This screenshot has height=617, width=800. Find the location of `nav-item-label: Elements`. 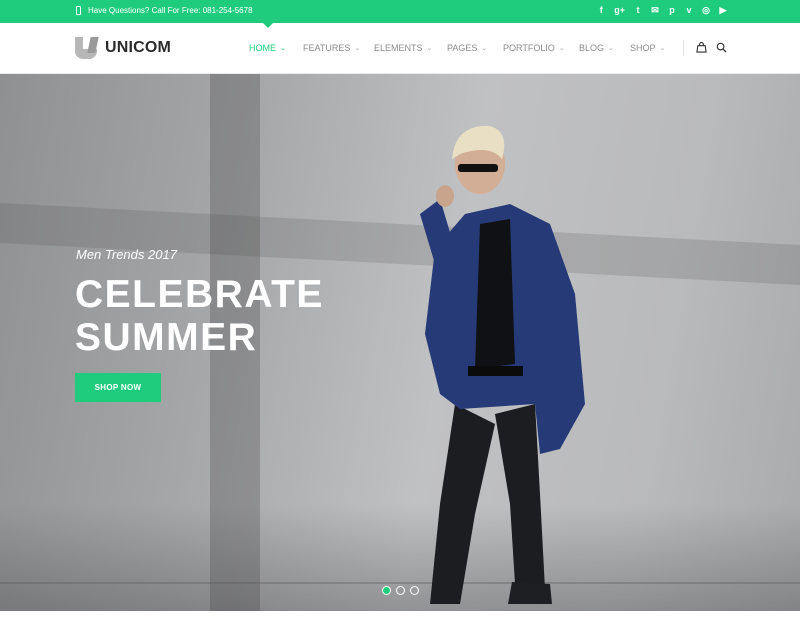

nav-item-label: Elements is located at coordinates (398, 48).